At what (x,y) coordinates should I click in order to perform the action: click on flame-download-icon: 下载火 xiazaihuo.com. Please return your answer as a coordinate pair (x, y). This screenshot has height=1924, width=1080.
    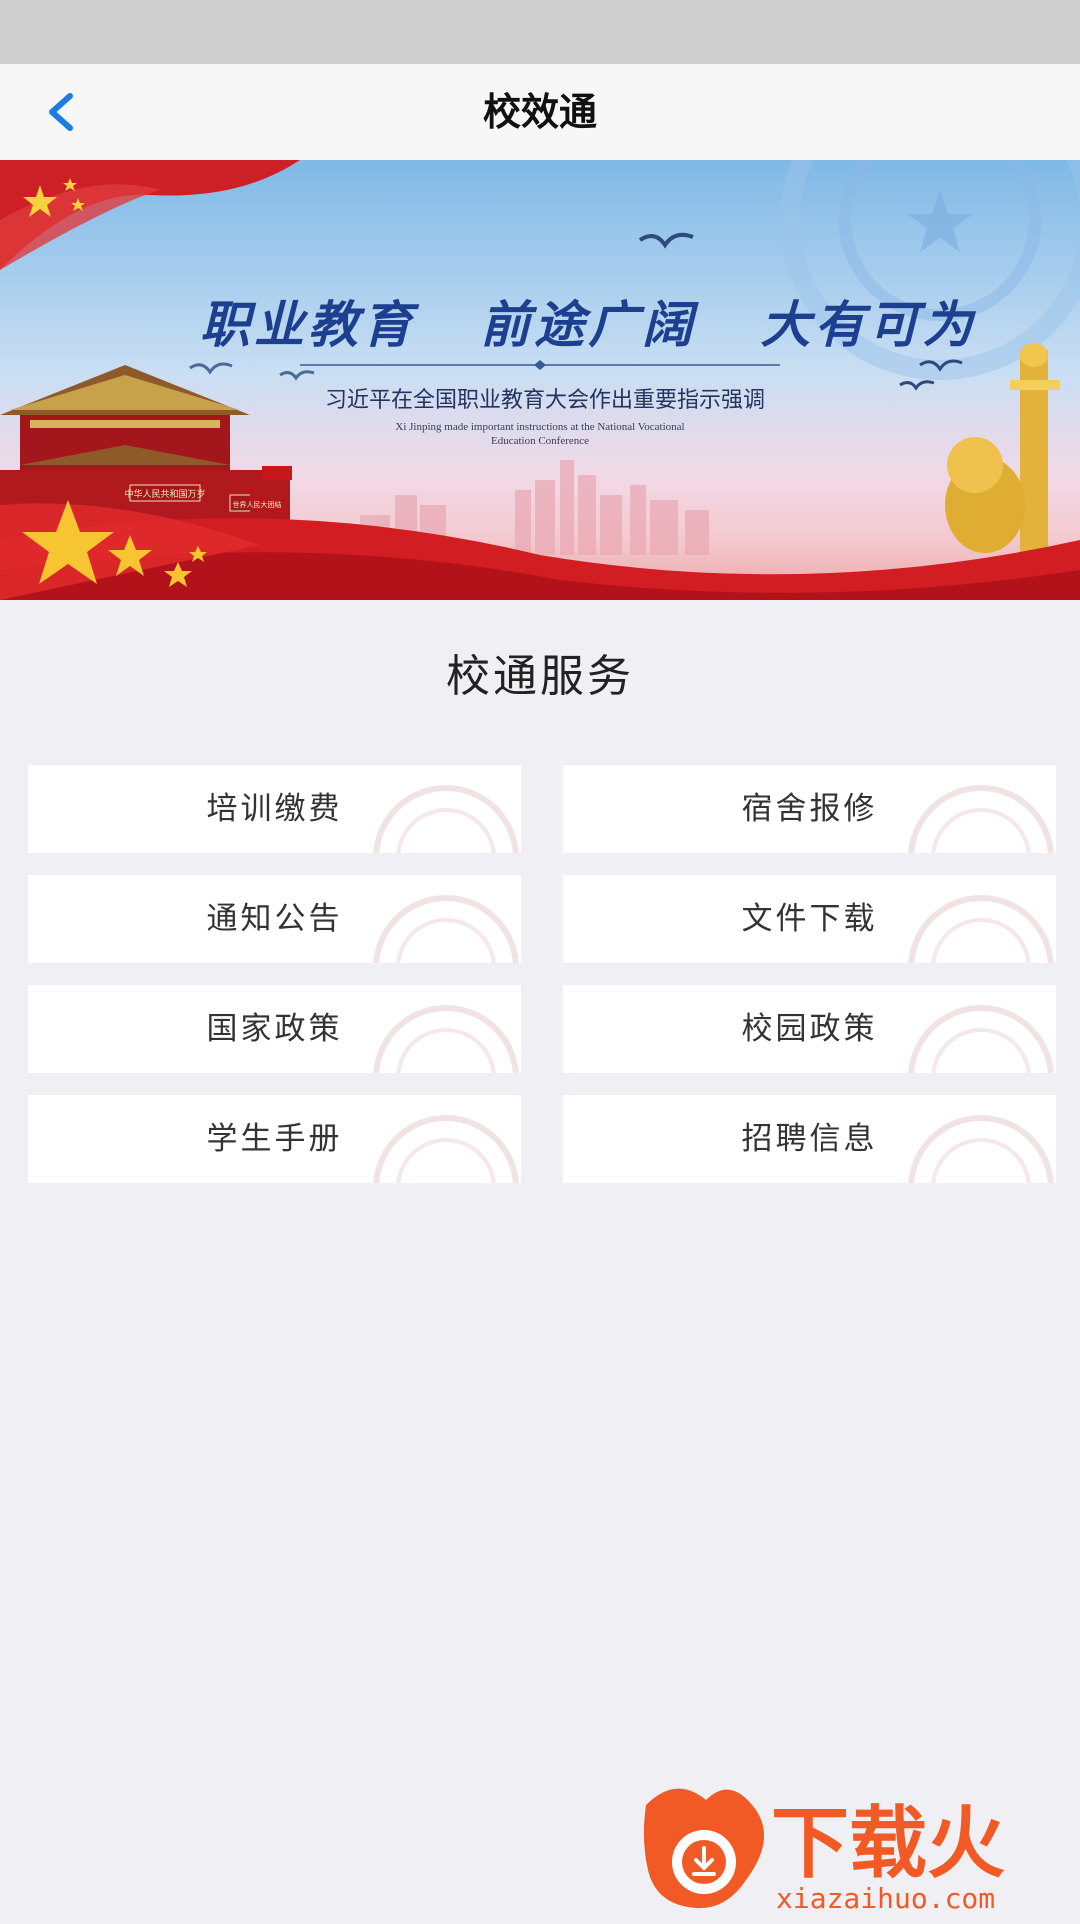
    Looking at the image, I should click on (858, 1850).